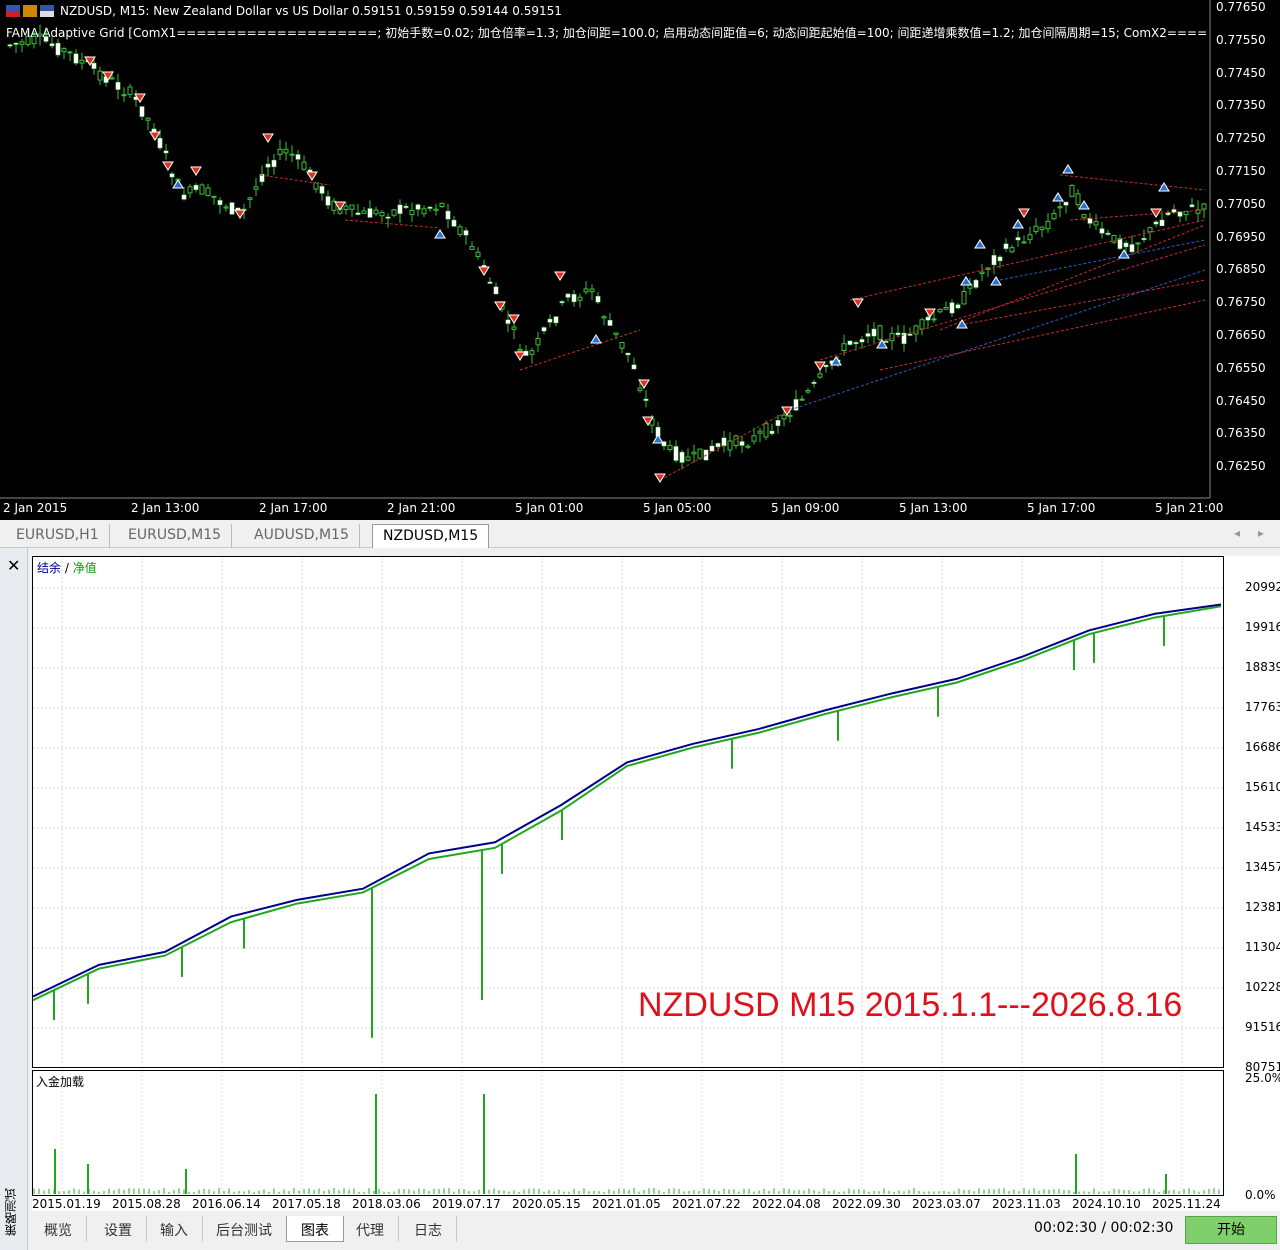 This screenshot has height=1250, width=1280. I want to click on y-tick: 199162, so click(1262, 627).